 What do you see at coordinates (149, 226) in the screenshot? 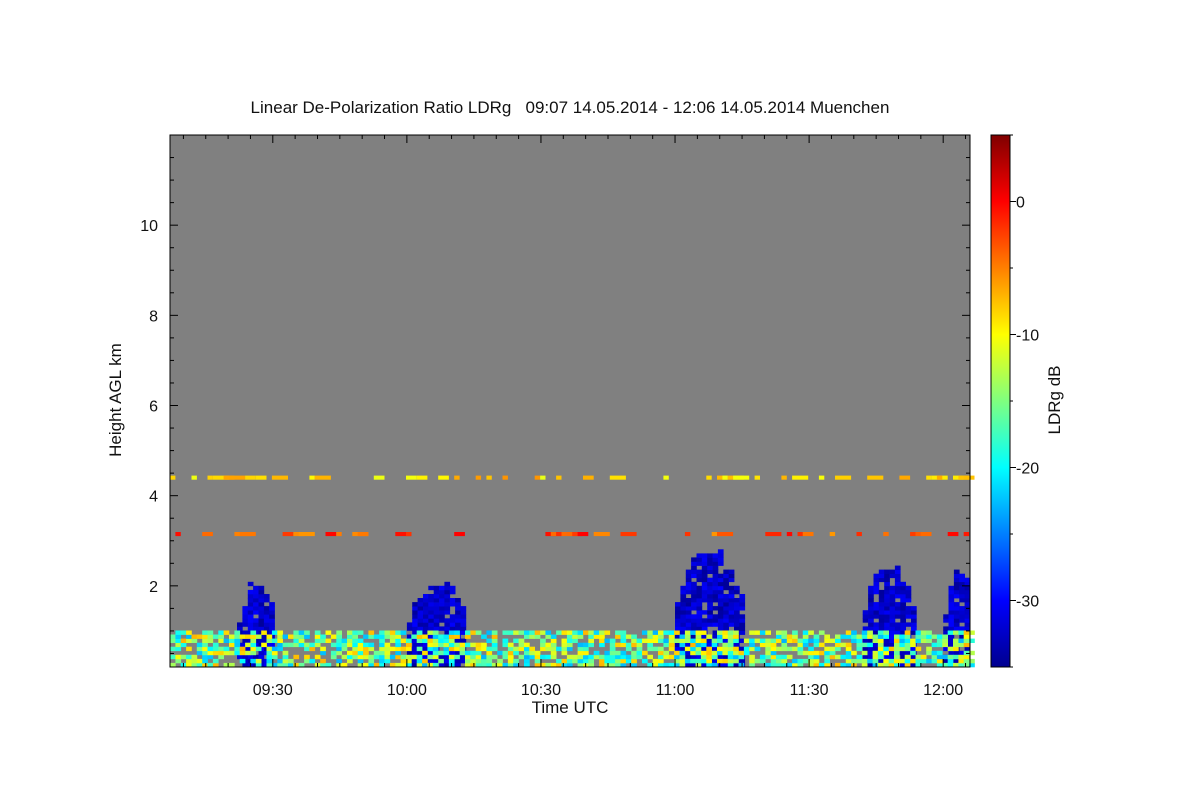
I see `y-tick-label: 10` at bounding box center [149, 226].